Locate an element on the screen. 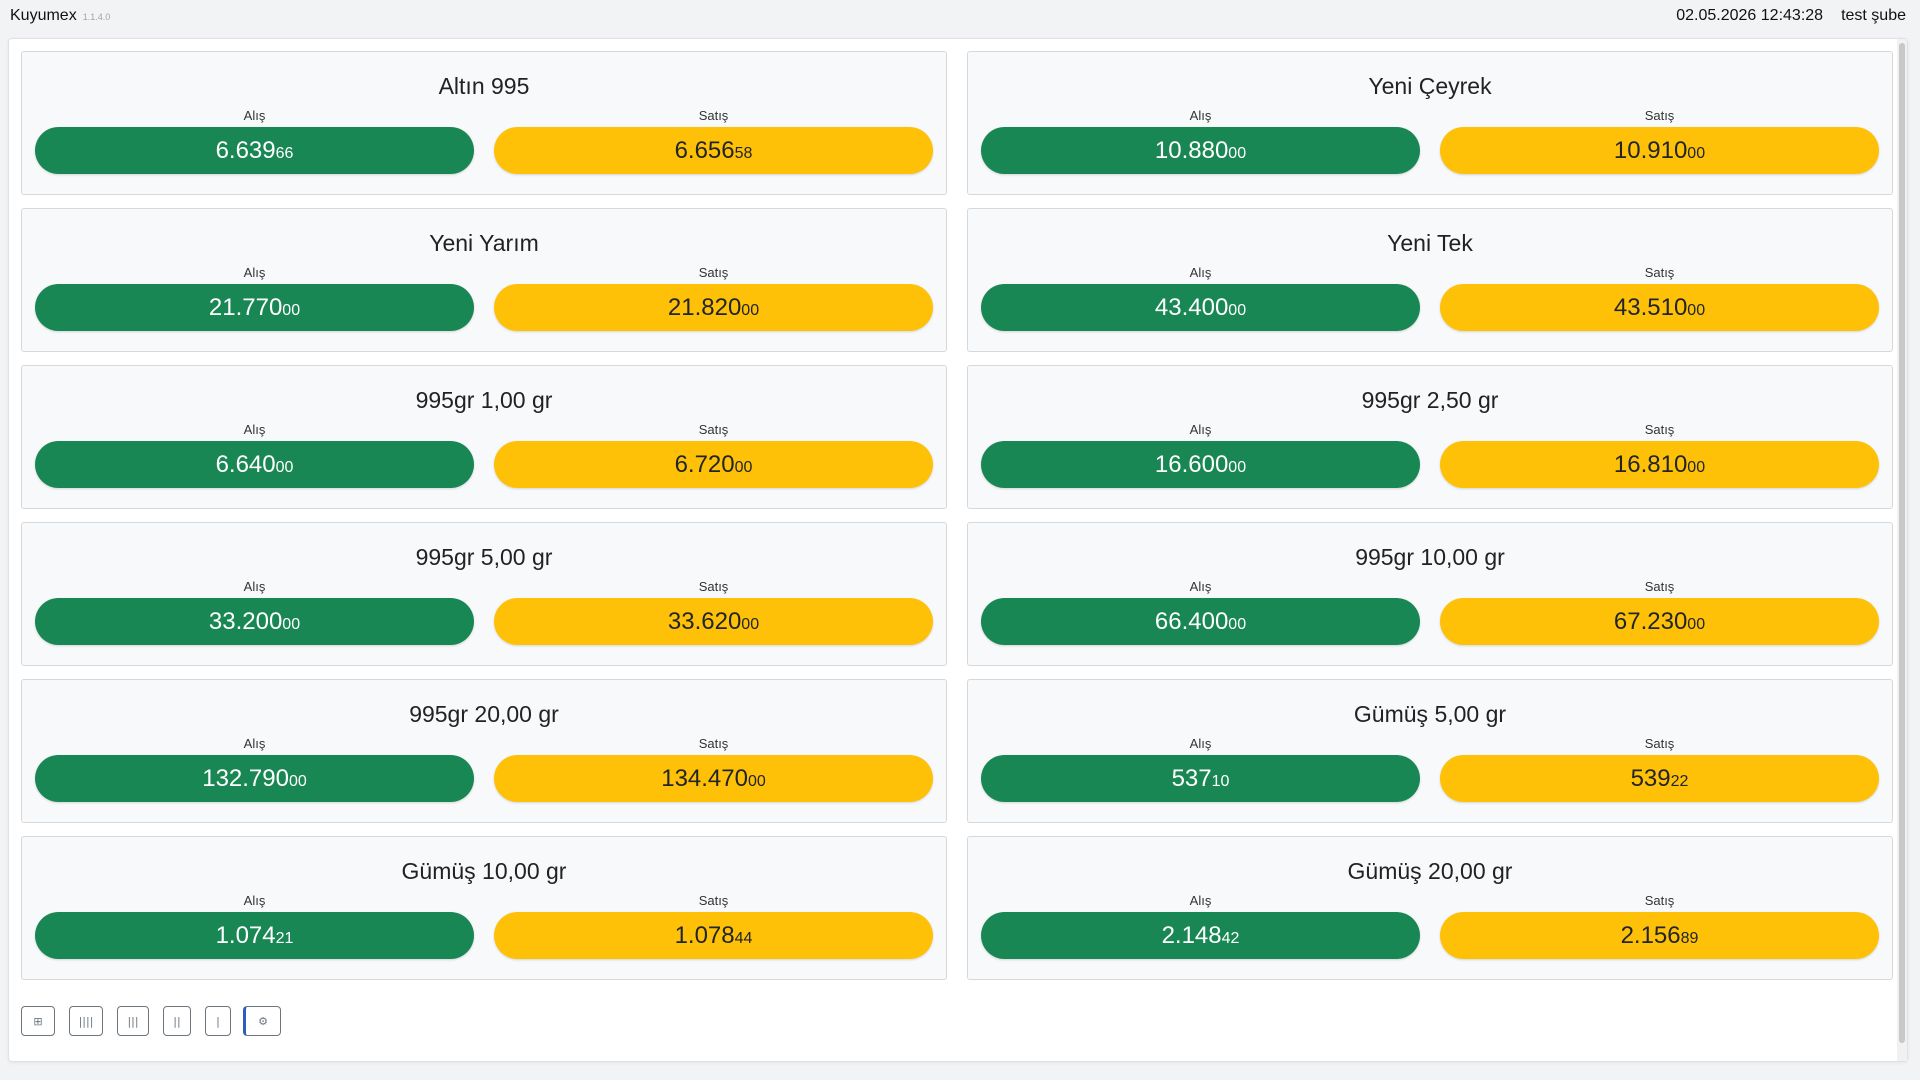 Image resolution: width=1920 pixels, height=1080 pixels. buy-column: Alış 132.790 00 is located at coordinates (254, 769).